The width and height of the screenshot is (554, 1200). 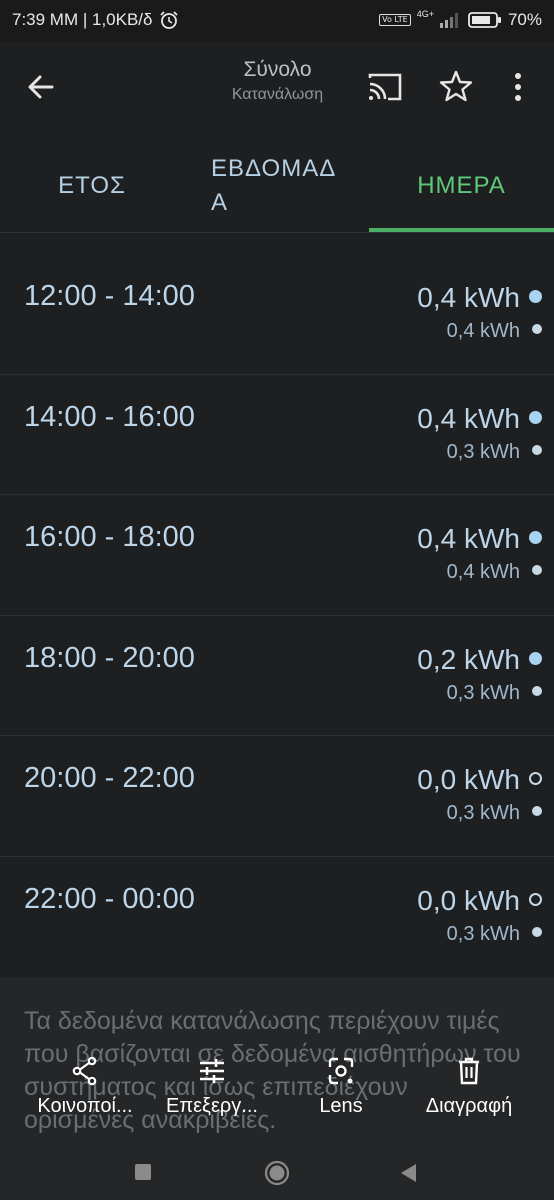 I want to click on recents-square-icon, so click(x=143, y=1172).